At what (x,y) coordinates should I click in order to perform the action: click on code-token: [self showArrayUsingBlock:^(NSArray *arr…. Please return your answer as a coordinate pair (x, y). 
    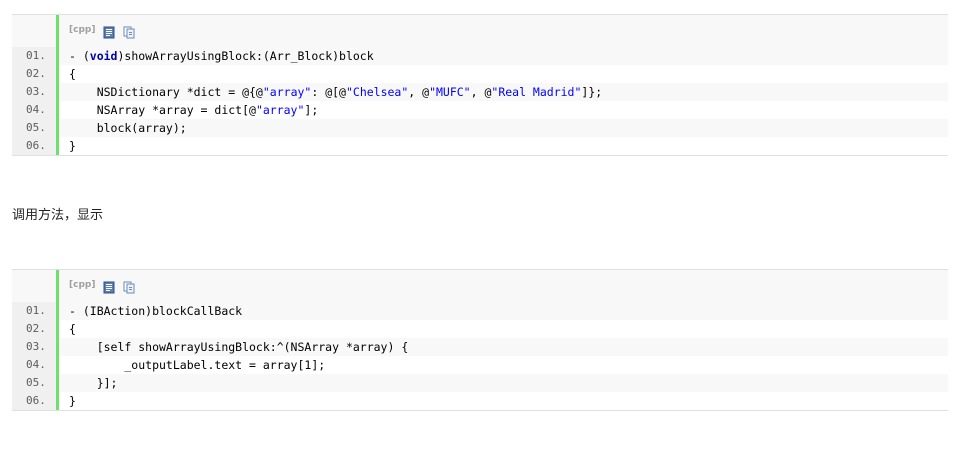
    Looking at the image, I should click on (239, 347).